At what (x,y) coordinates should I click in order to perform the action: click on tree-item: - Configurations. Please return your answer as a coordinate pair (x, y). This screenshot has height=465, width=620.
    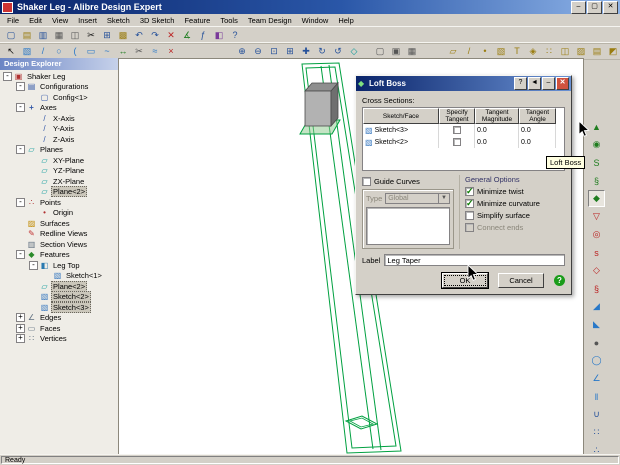
    Looking at the image, I should click on (59, 87).